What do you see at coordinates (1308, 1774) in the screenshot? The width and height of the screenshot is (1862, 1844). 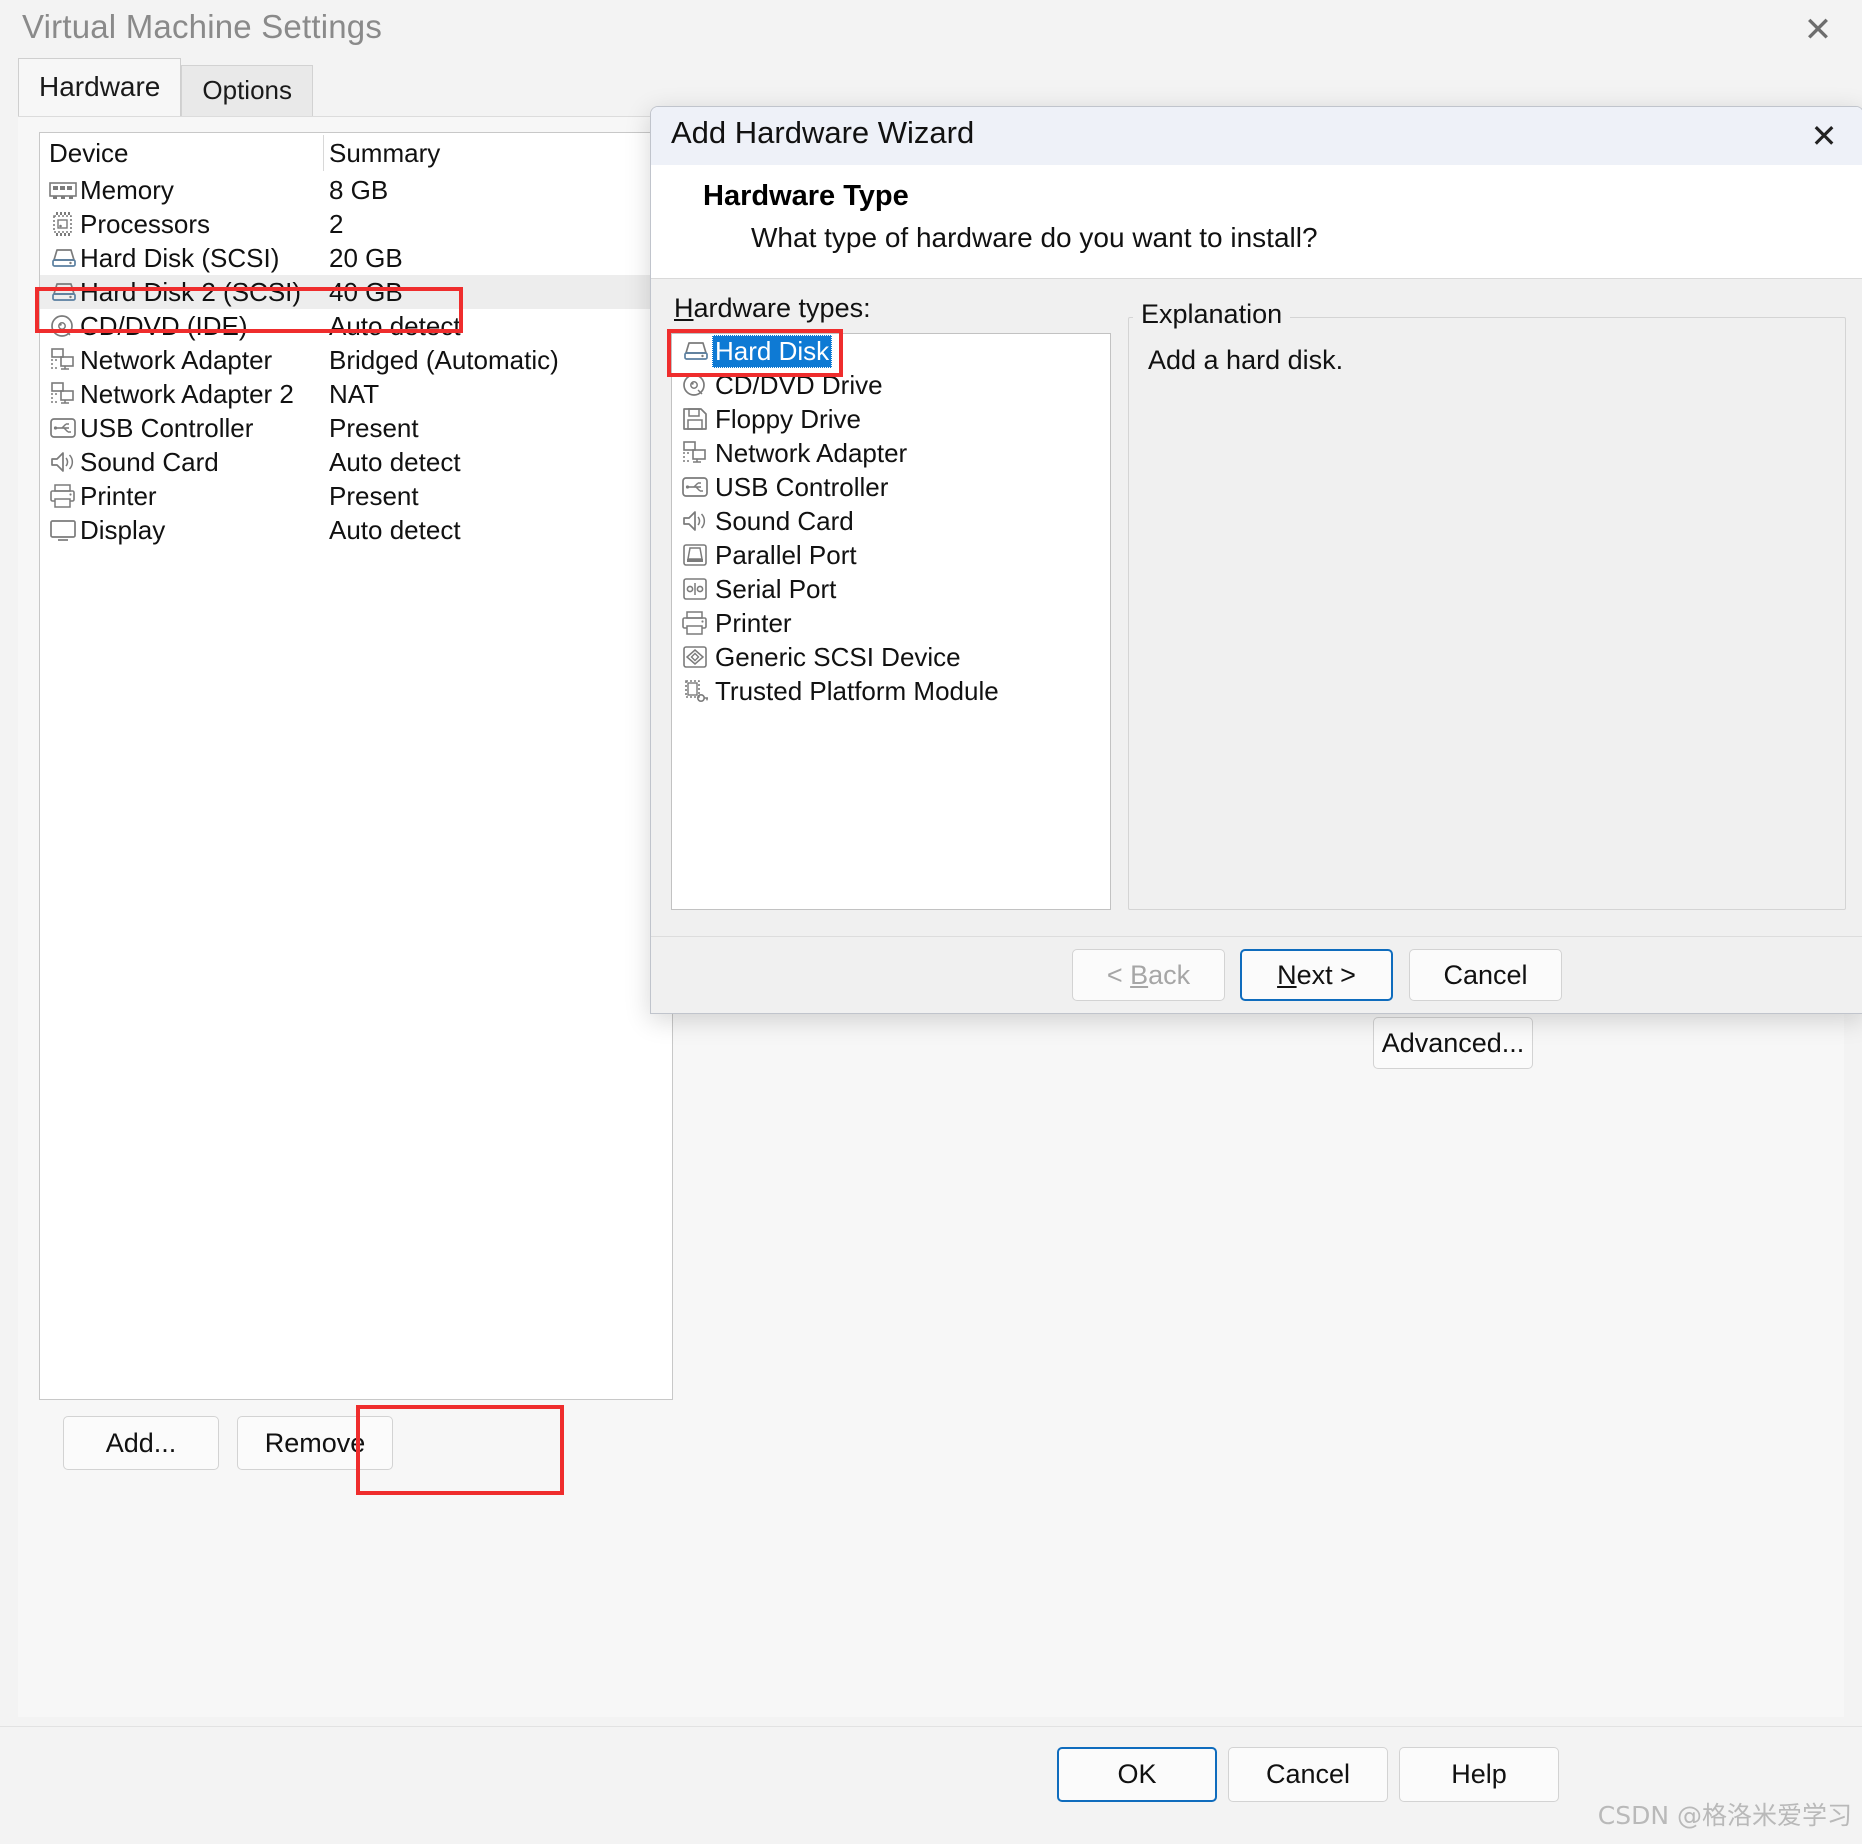 I see `cancel-button: Cancel` at bounding box center [1308, 1774].